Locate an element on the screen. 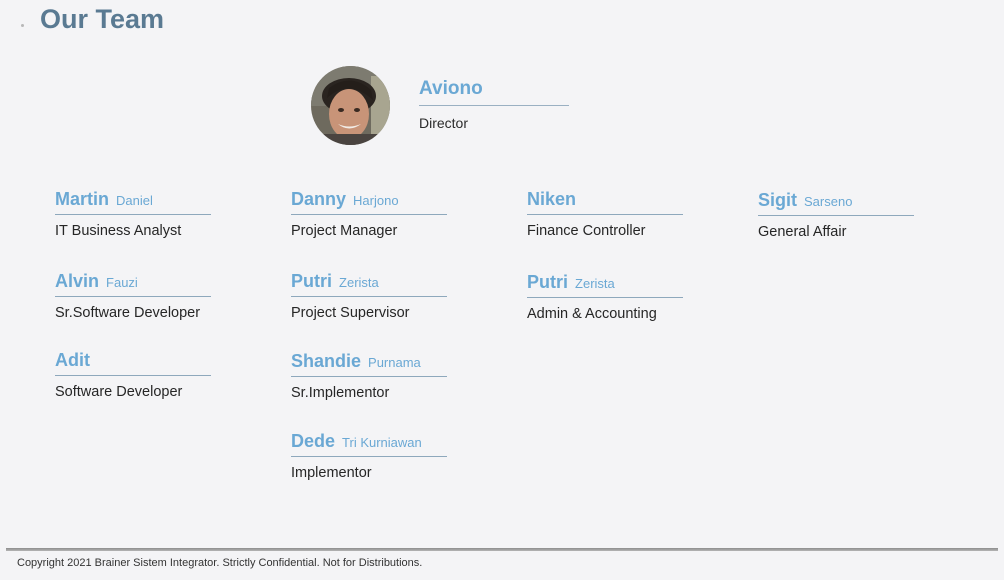  member-card: Shandie Purnama Sr.Implementor is located at coordinates (371, 375).